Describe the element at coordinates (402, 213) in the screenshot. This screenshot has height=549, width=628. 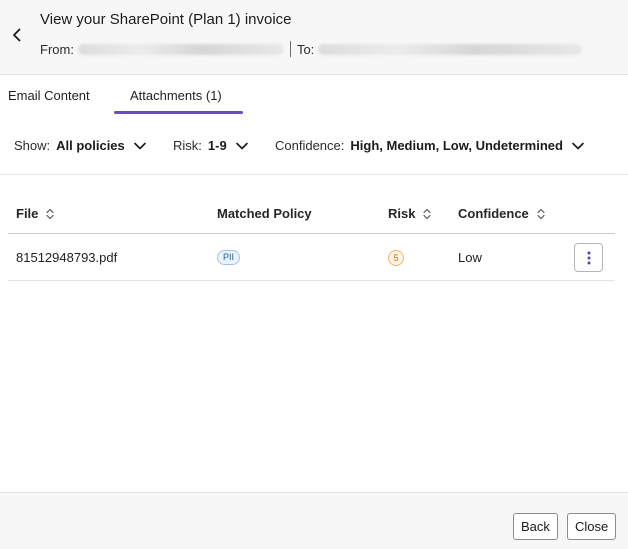
I see `column-header-label: Risk` at that location.